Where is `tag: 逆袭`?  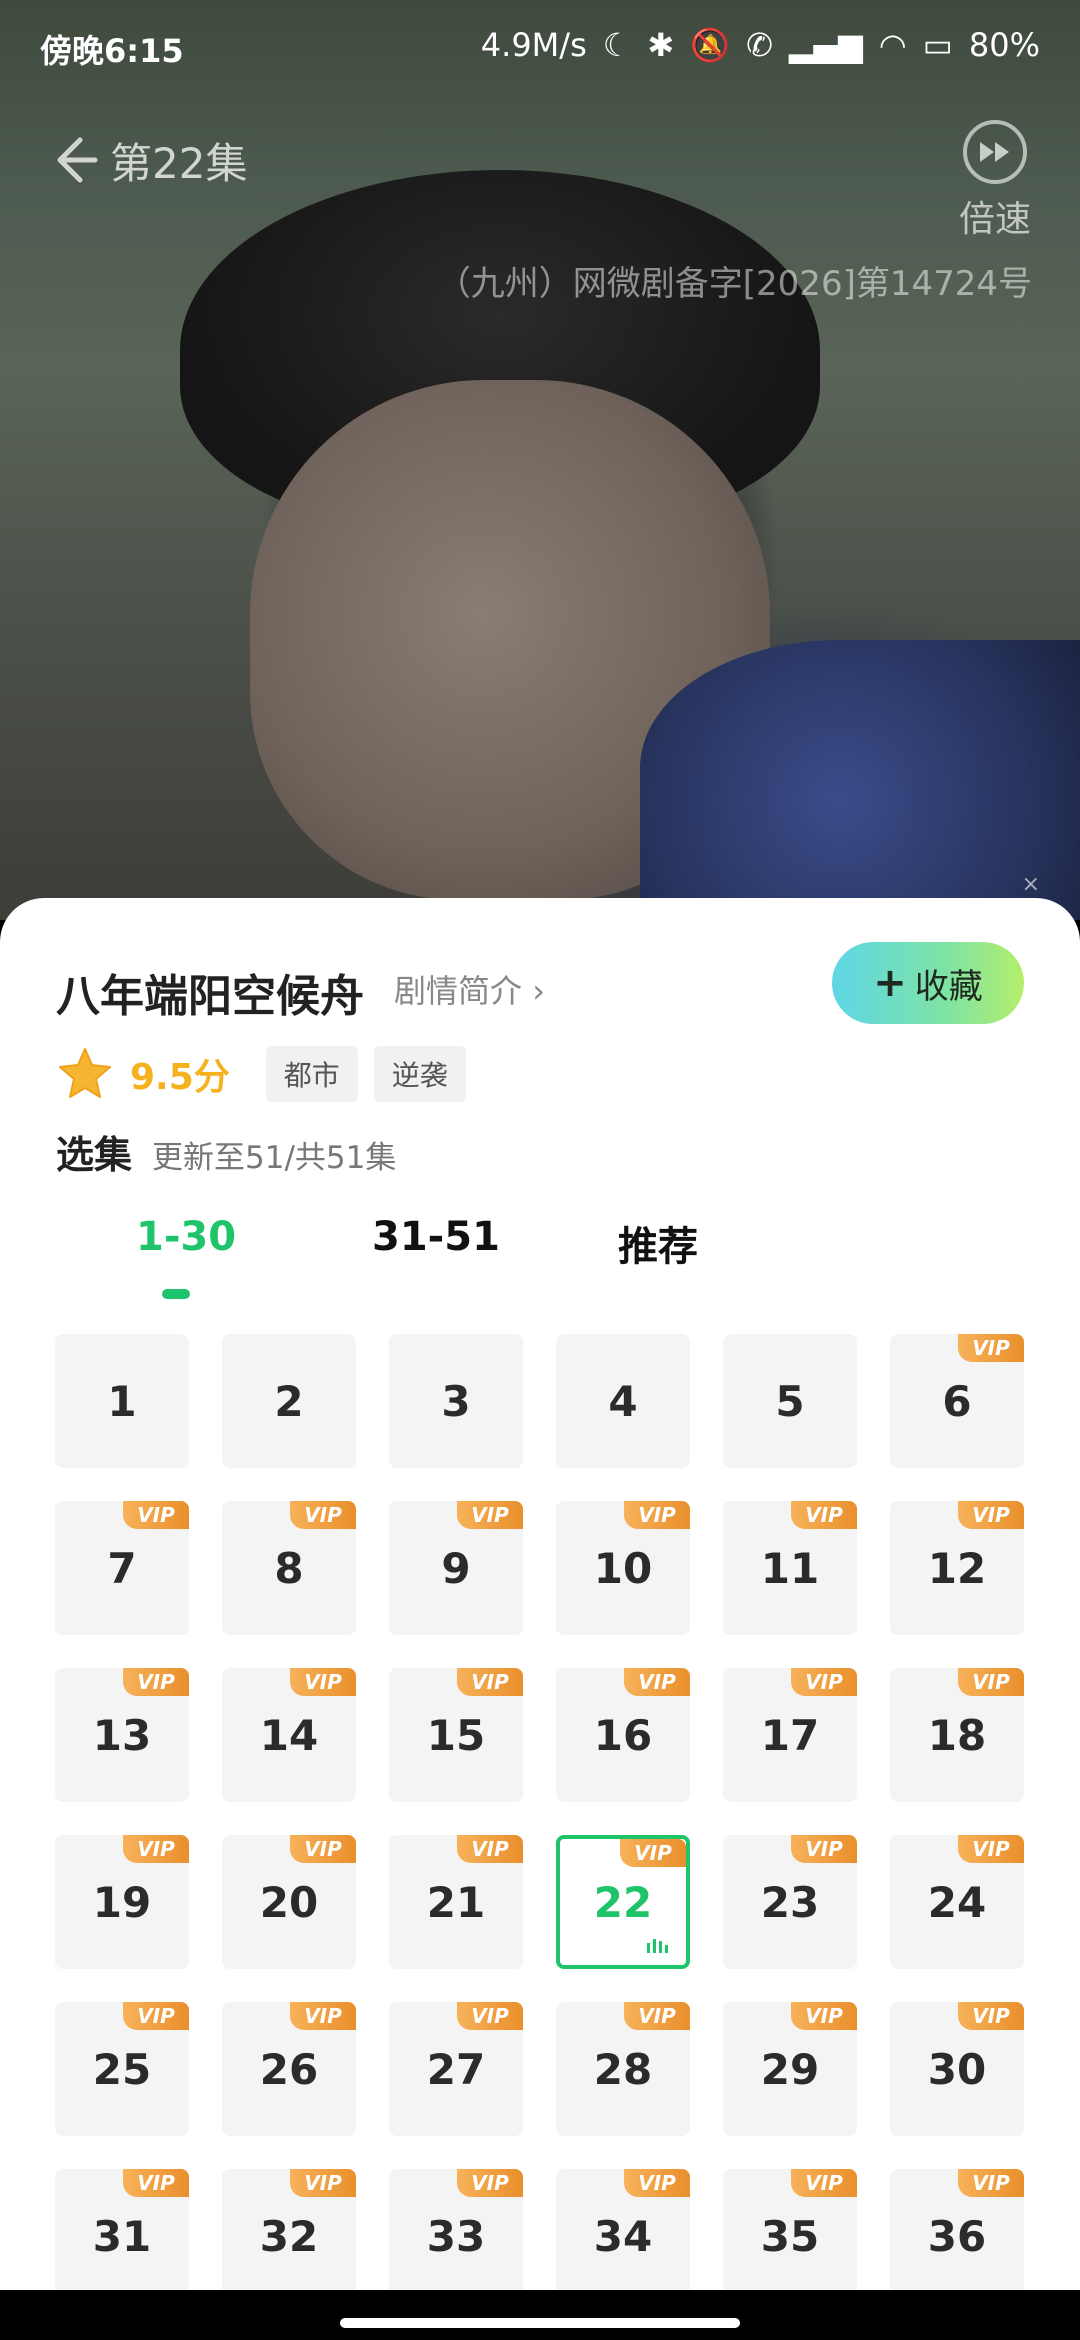 tag: 逆袭 is located at coordinates (419, 1074).